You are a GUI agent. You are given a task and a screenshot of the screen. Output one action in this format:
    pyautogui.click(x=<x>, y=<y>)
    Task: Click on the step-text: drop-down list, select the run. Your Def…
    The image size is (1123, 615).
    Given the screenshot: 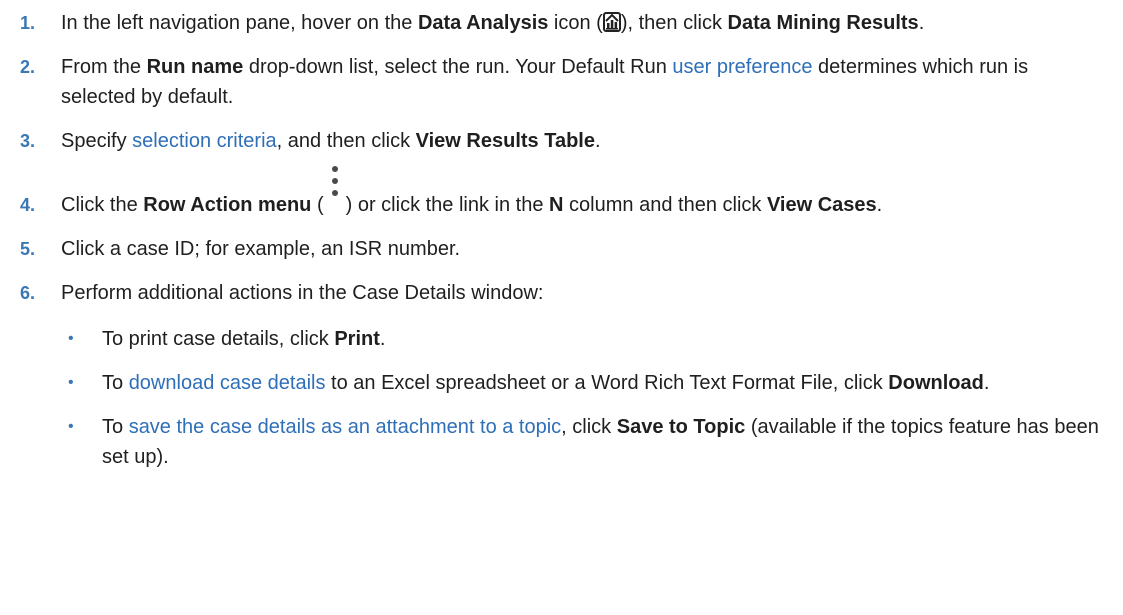 What is the action you would take?
    pyautogui.click(x=458, y=67)
    